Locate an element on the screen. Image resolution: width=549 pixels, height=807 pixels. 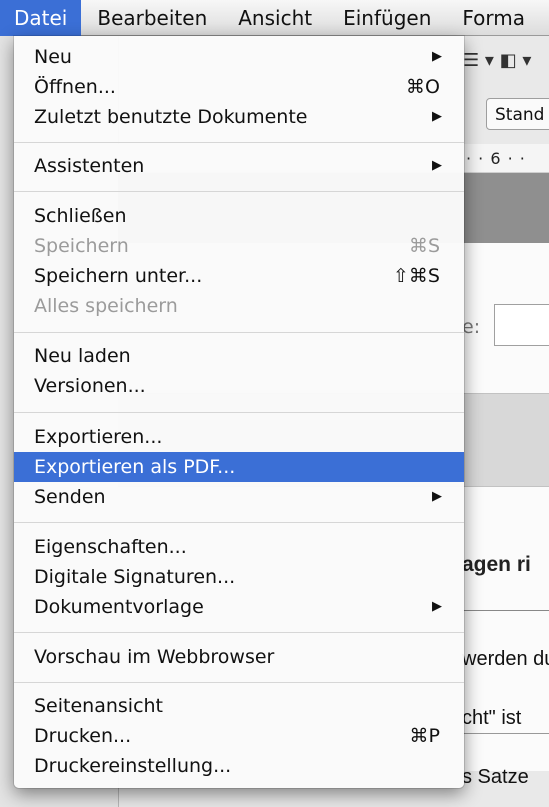
menu-item-speichern-unter: Speichern unter... ⇧⌘S is located at coordinates (239, 276).